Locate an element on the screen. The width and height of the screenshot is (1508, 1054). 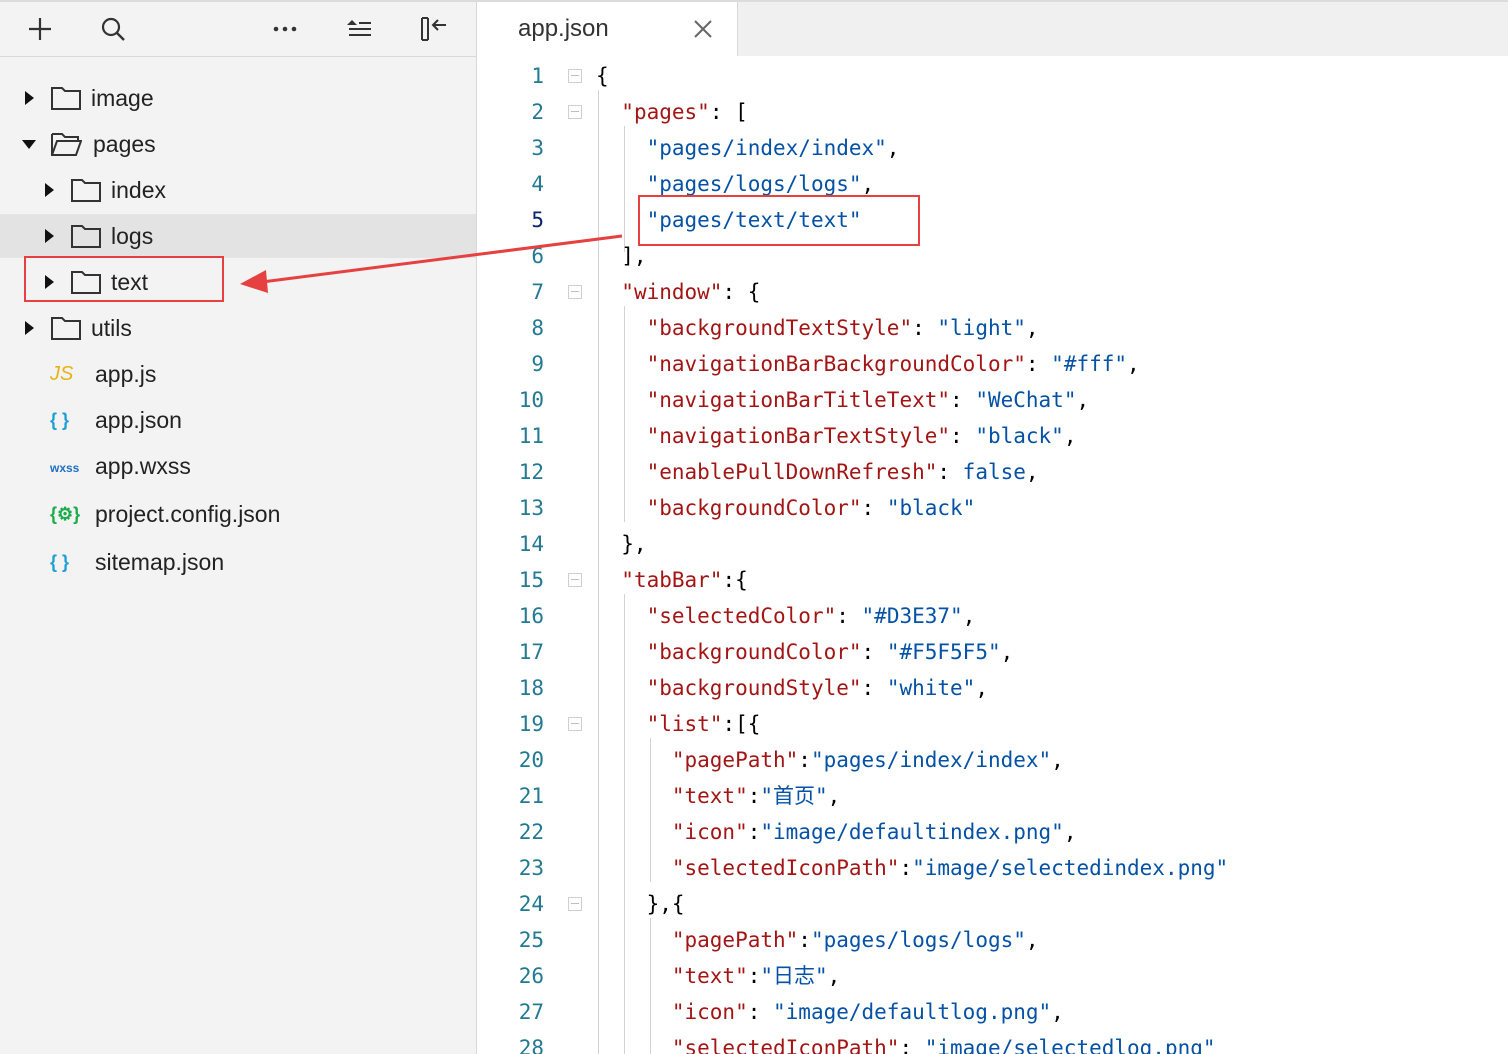
line-number: 7 is located at coordinates (537, 292).